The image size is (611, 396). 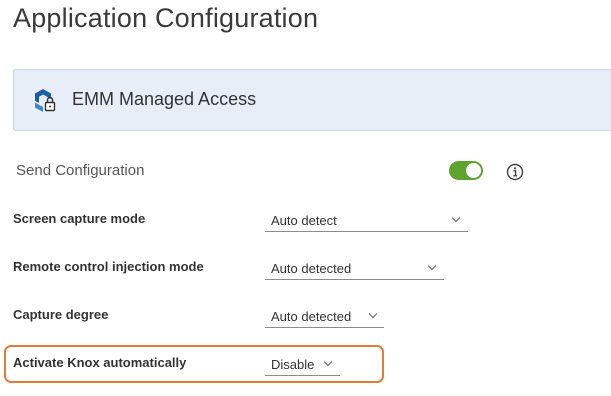 I want to click on remote-control-injection-mode-label: Remote control injection mode, so click(x=108, y=266).